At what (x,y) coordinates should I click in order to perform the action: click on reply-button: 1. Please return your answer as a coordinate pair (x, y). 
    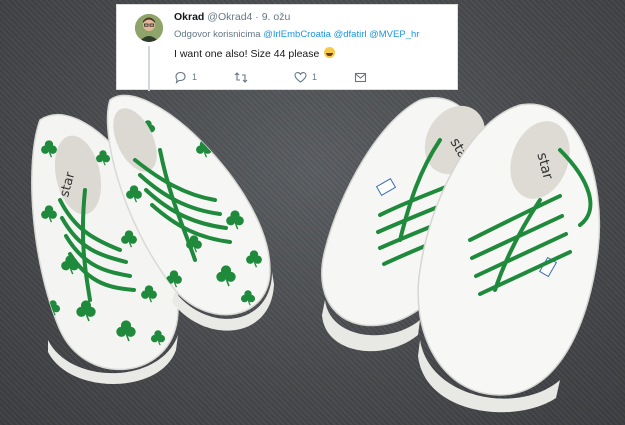
    Looking at the image, I should click on (185, 77).